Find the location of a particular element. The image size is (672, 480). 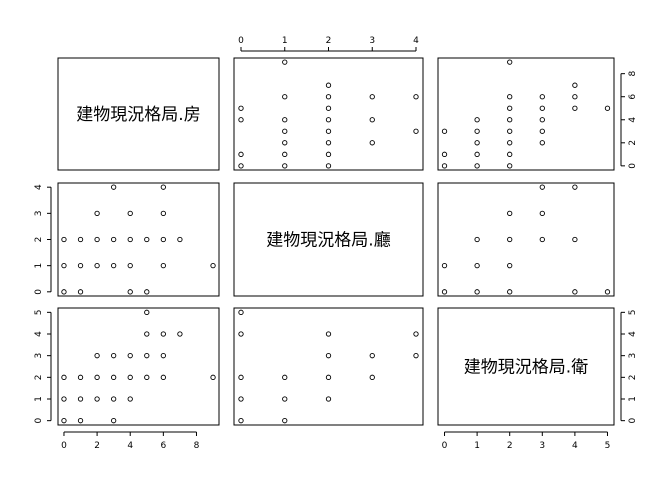

panel-r0-c2 is located at coordinates (526, 114).